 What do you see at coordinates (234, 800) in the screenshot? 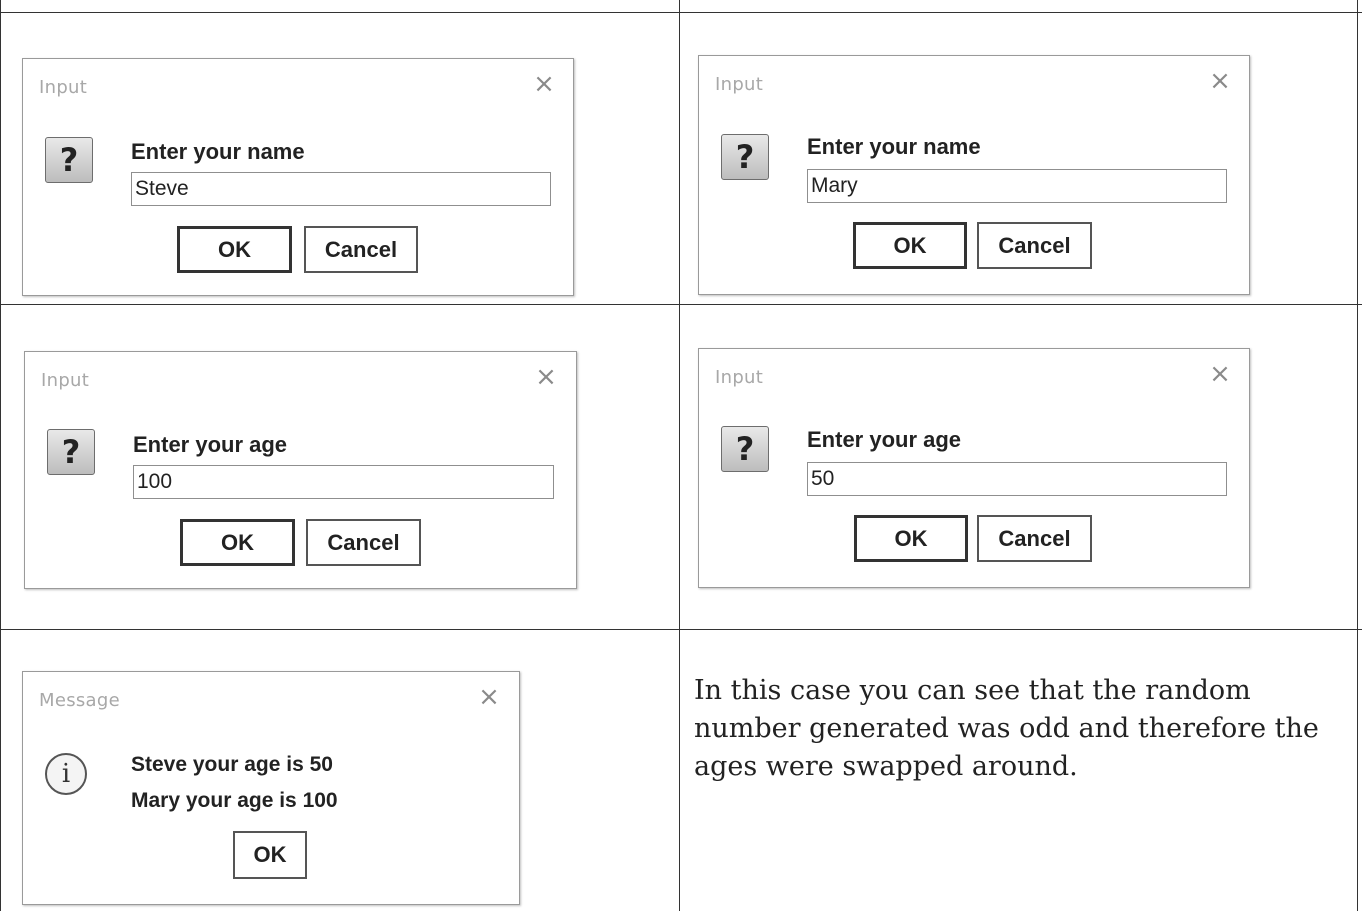
I see `message-line-2: Mary your age is 100` at bounding box center [234, 800].